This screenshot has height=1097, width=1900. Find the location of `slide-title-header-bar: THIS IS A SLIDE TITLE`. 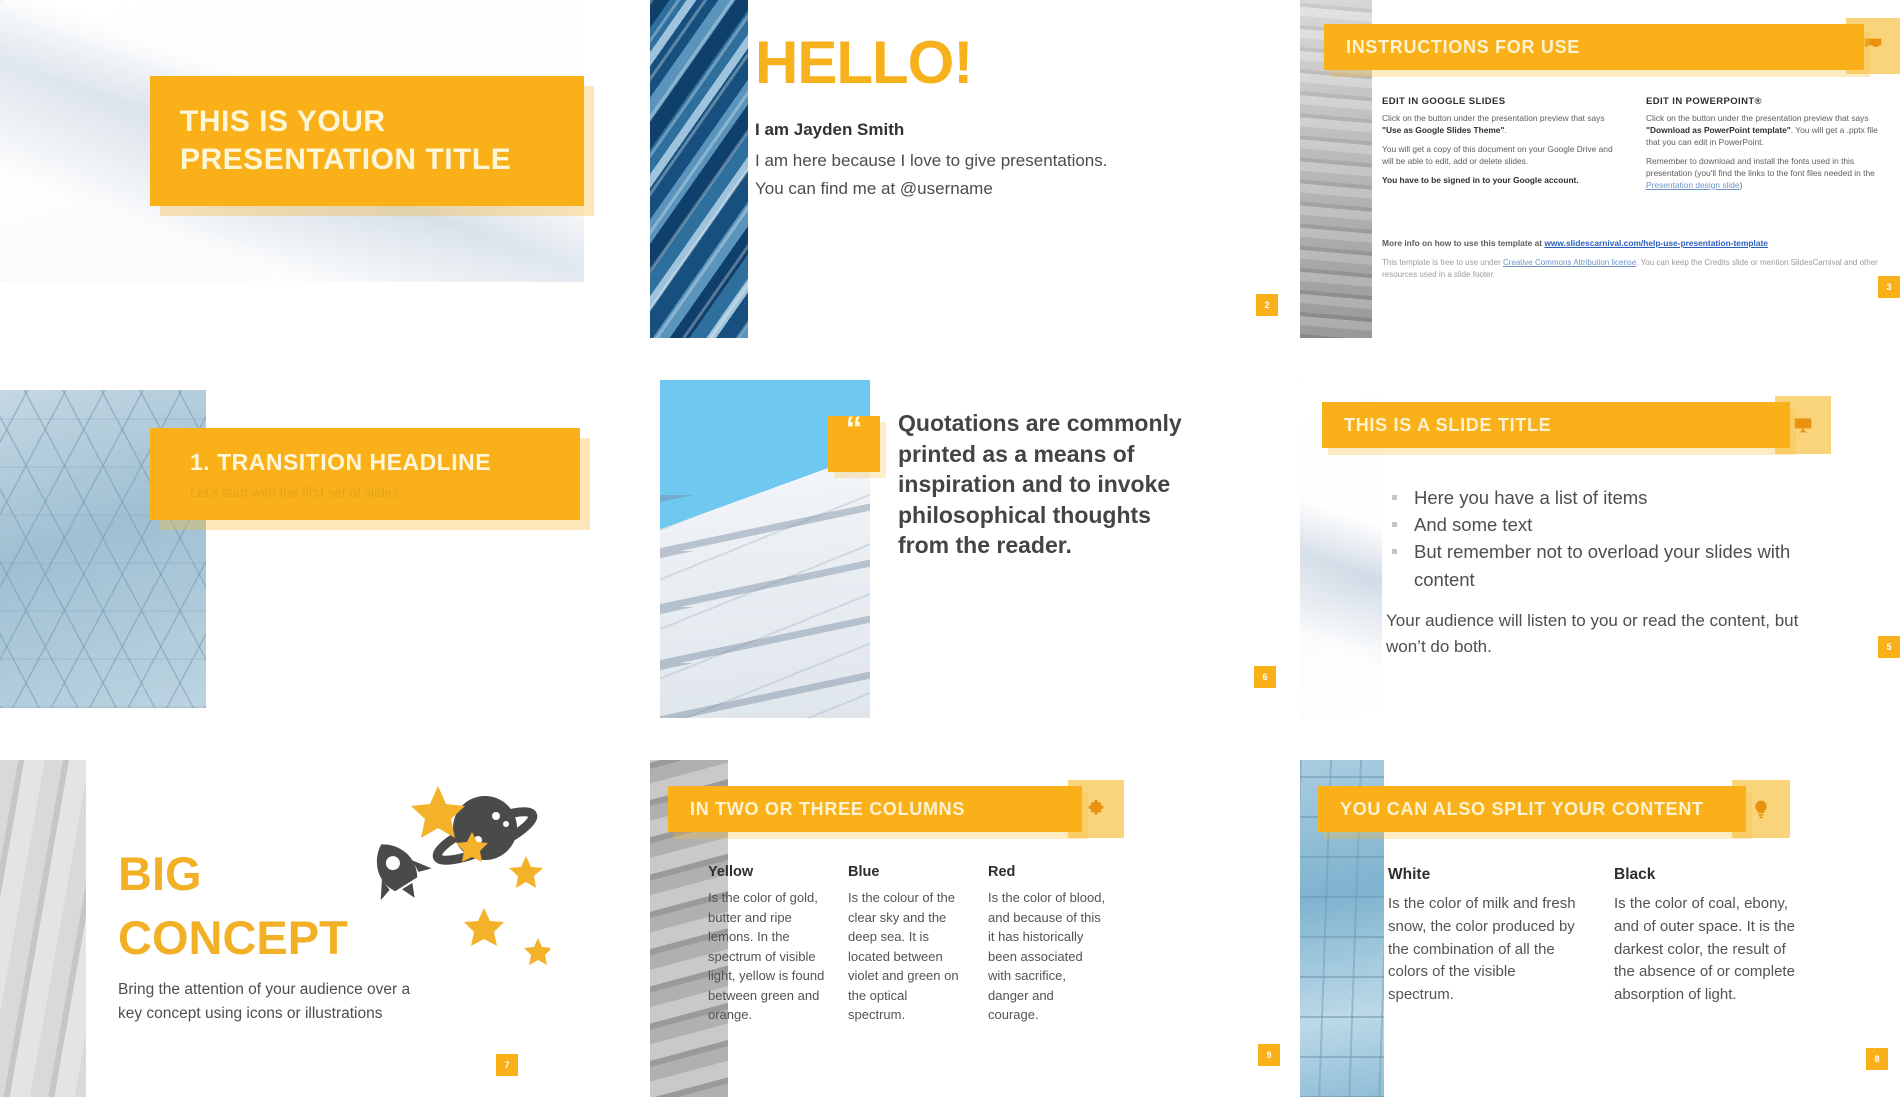

slide-title-header-bar: THIS IS A SLIDE TITLE is located at coordinates (1556, 425).